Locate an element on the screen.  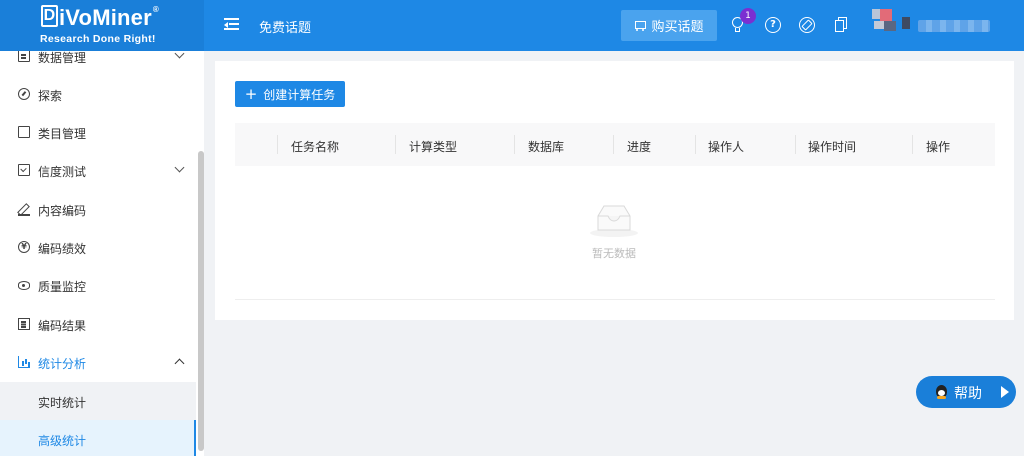
sidebar-item-label: 统计分析 is located at coordinates (62, 364).